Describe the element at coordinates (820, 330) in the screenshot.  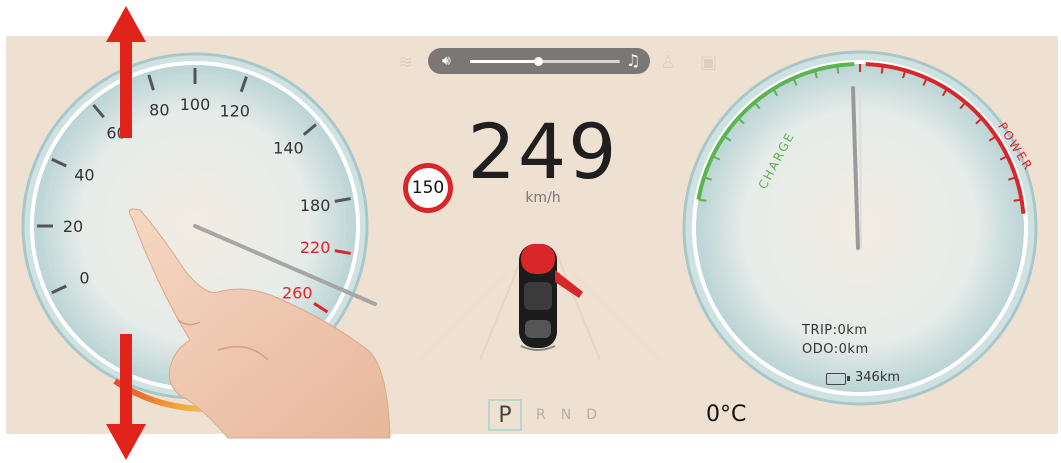
I see `trip-label: TRIP:` at that location.